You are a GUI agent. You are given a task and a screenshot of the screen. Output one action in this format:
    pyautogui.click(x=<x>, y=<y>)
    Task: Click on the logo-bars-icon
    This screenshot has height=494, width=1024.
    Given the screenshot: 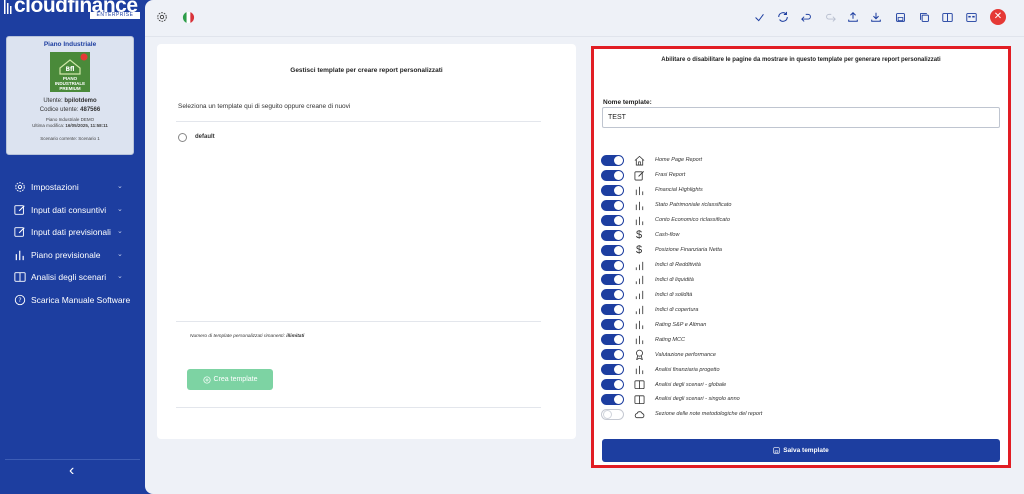 What is the action you would take?
    pyautogui.click(x=8, y=7)
    